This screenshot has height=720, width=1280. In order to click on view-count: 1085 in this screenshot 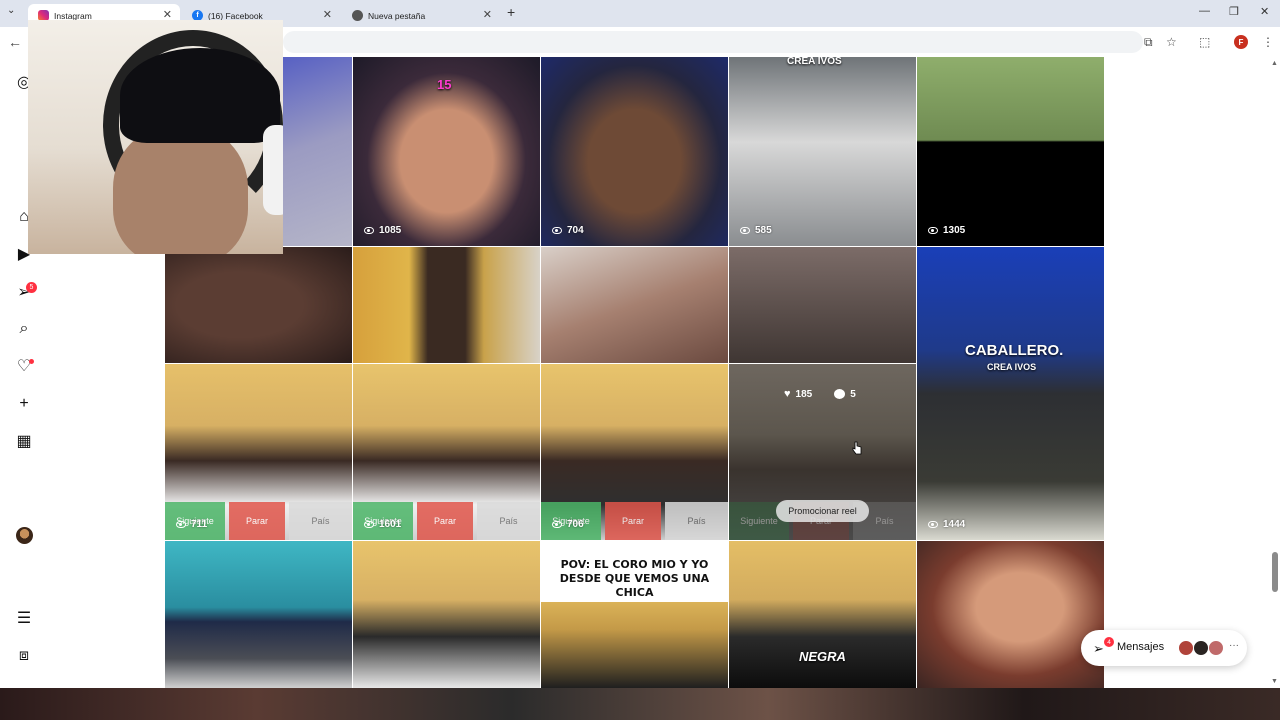, I will do `click(382, 230)`.